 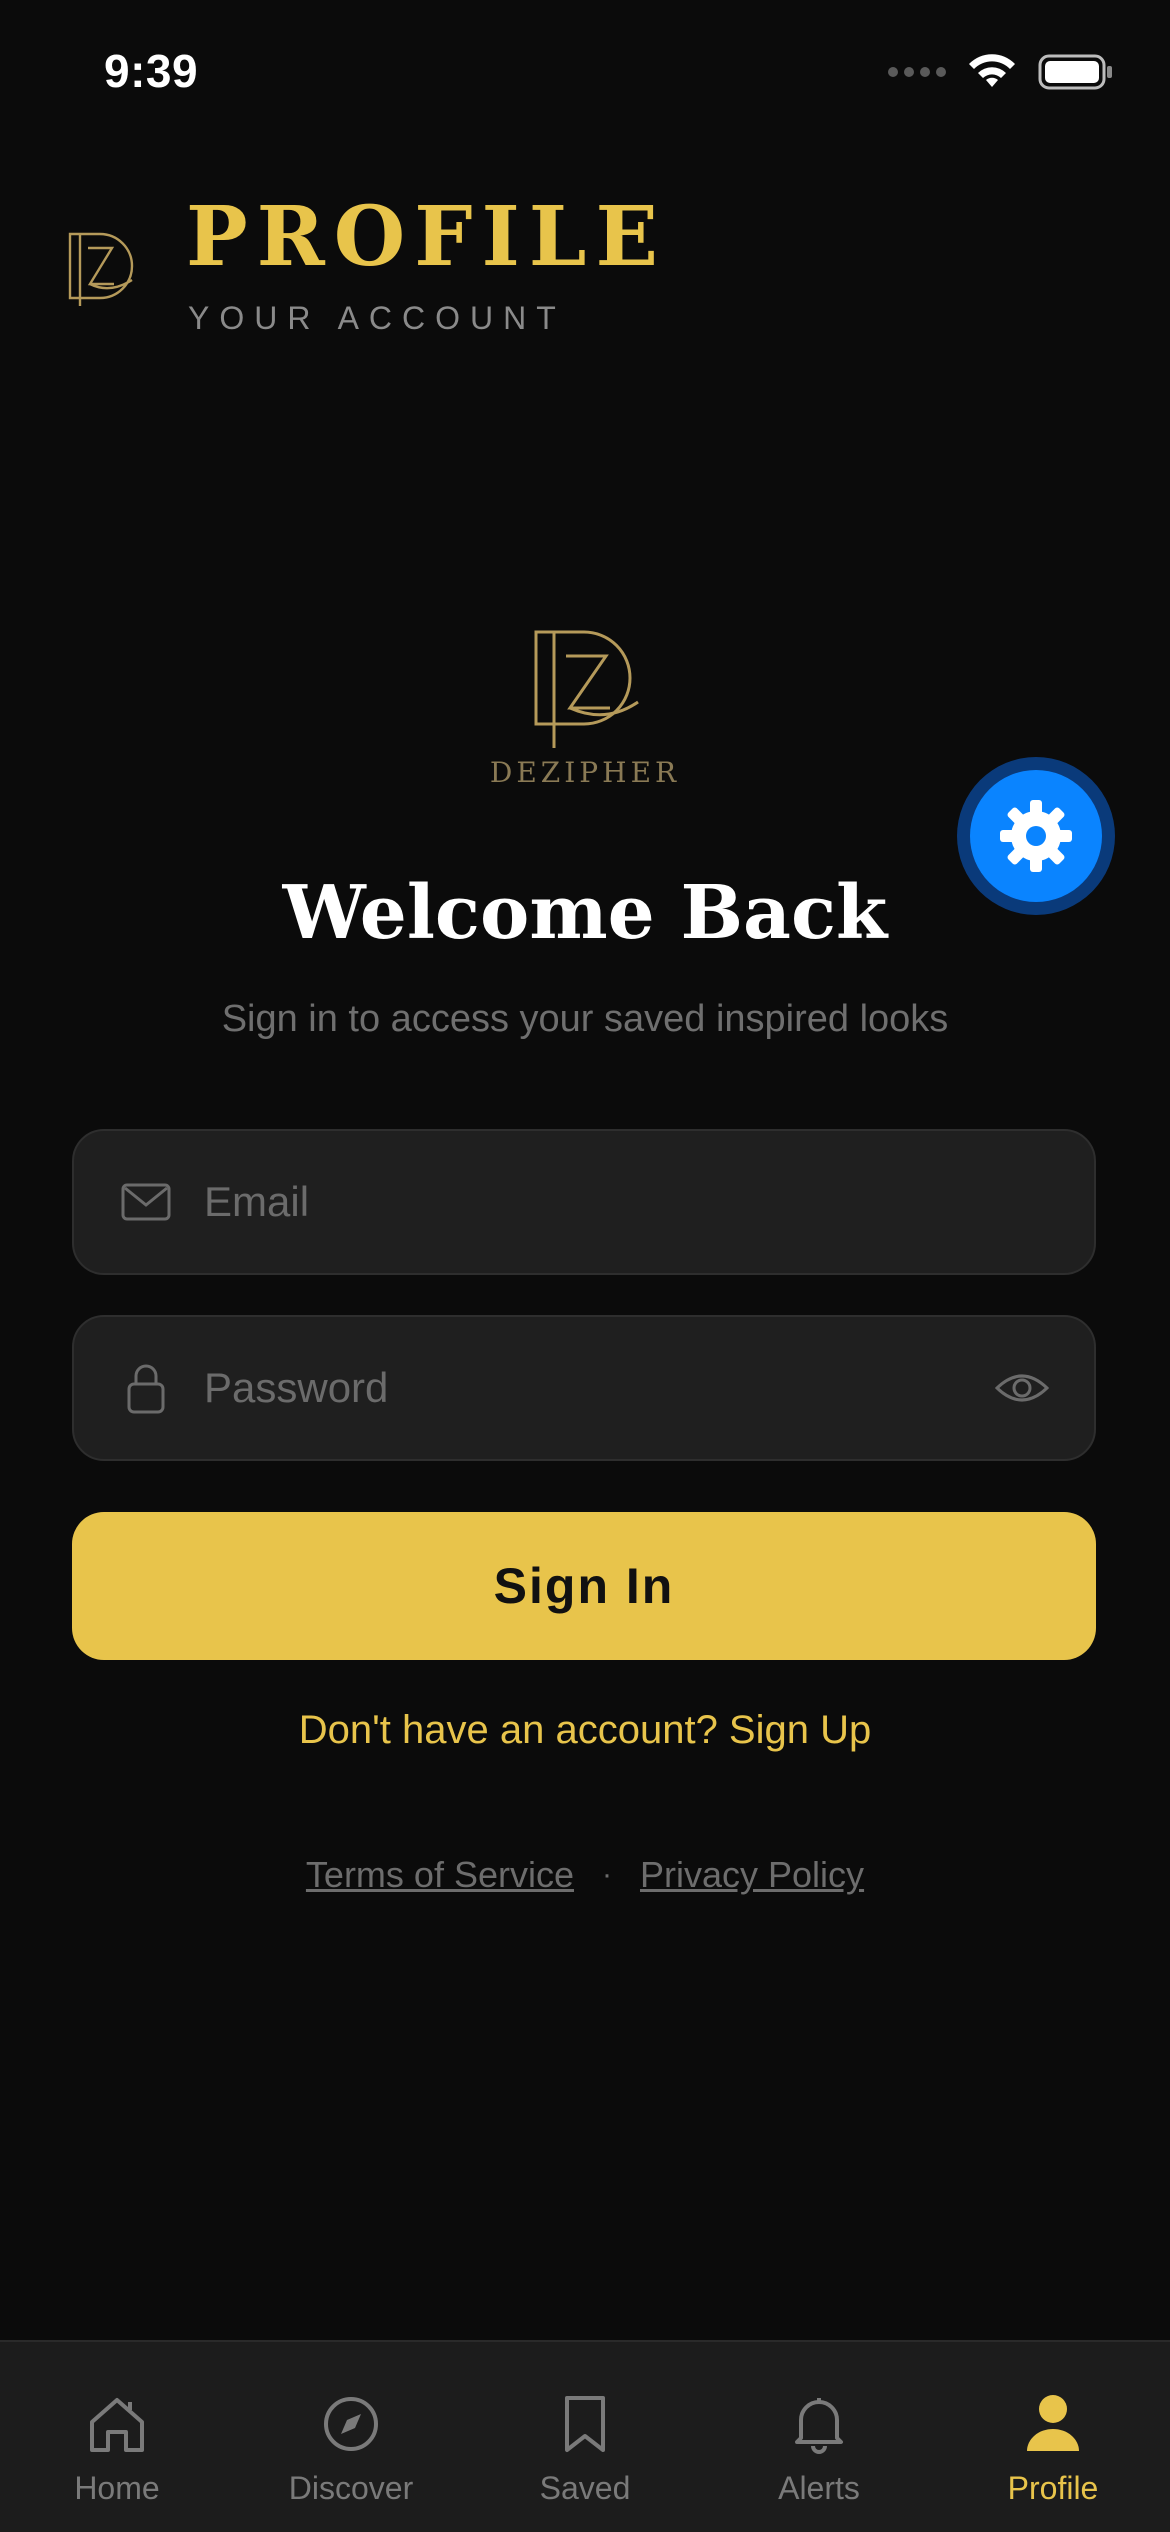 What do you see at coordinates (585, 2424) in the screenshot?
I see `bookmark-icon` at bounding box center [585, 2424].